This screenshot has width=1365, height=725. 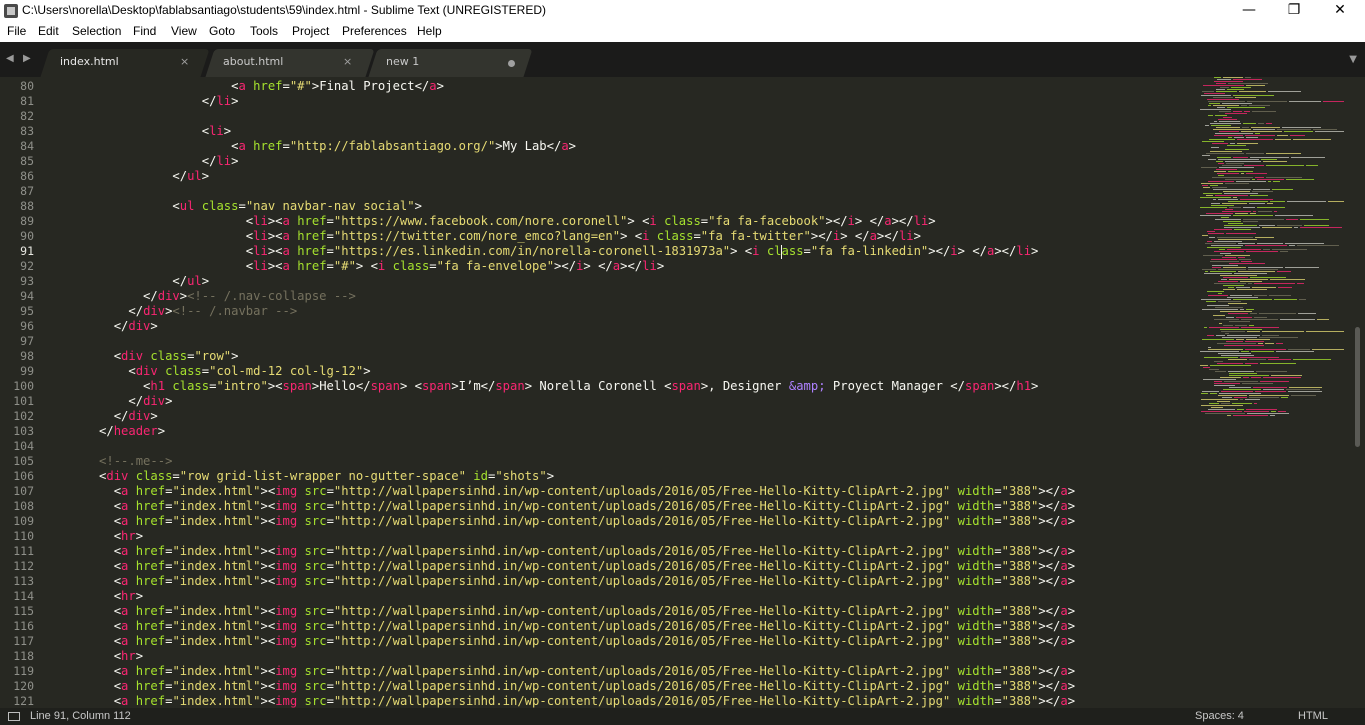 I want to click on menu-help: Help, so click(x=429, y=31).